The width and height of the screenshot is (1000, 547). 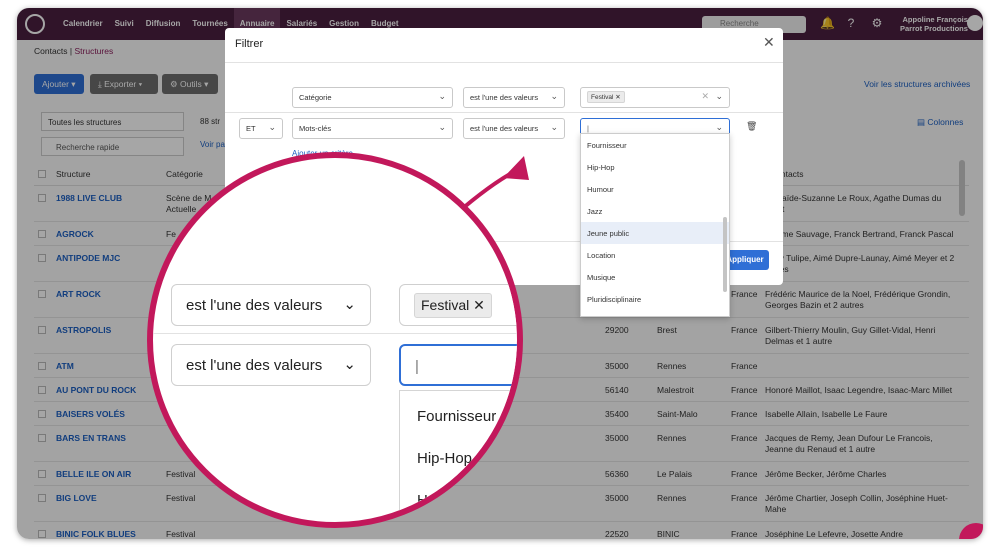 I want to click on magnified-value-select-1: Festival ✕, so click(x=458, y=305).